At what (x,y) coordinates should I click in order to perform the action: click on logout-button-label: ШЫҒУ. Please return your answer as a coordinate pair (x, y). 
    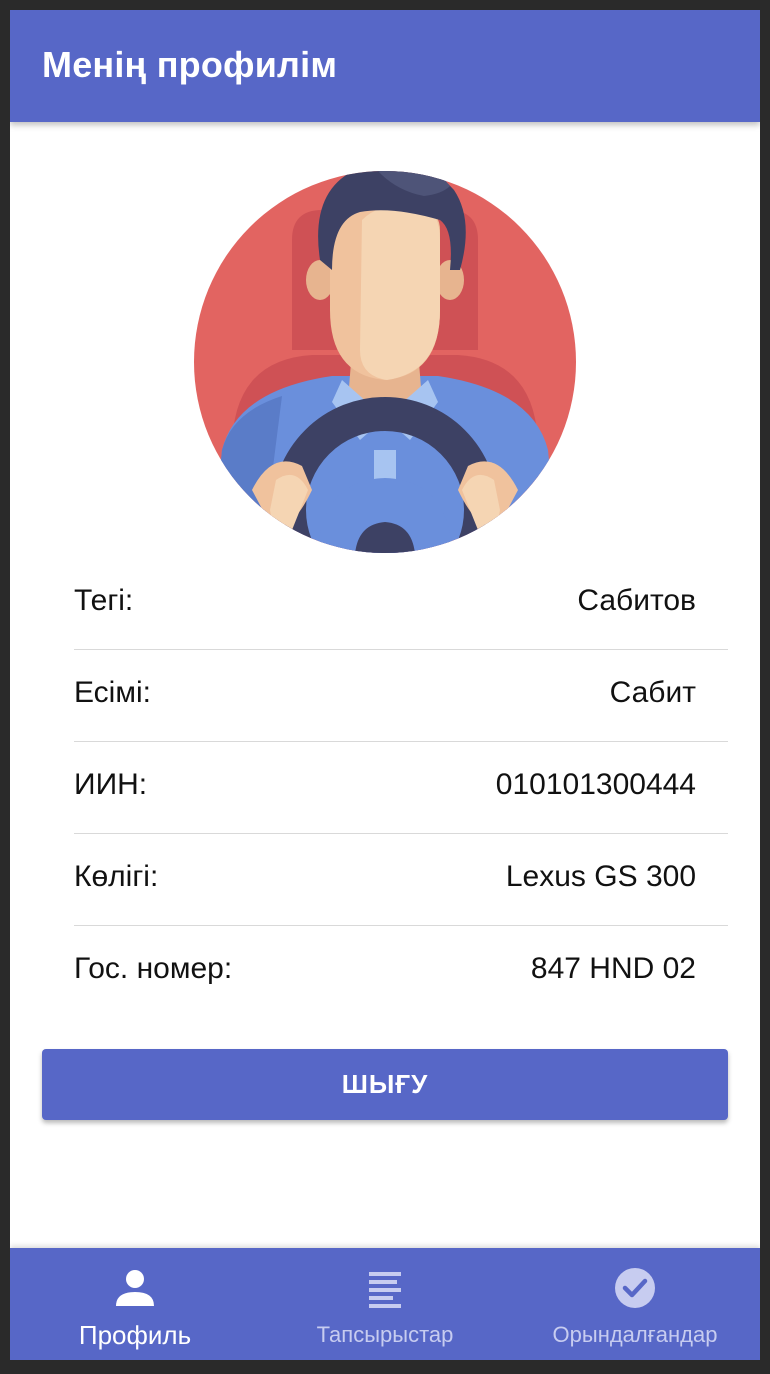
    Looking at the image, I should click on (385, 1084).